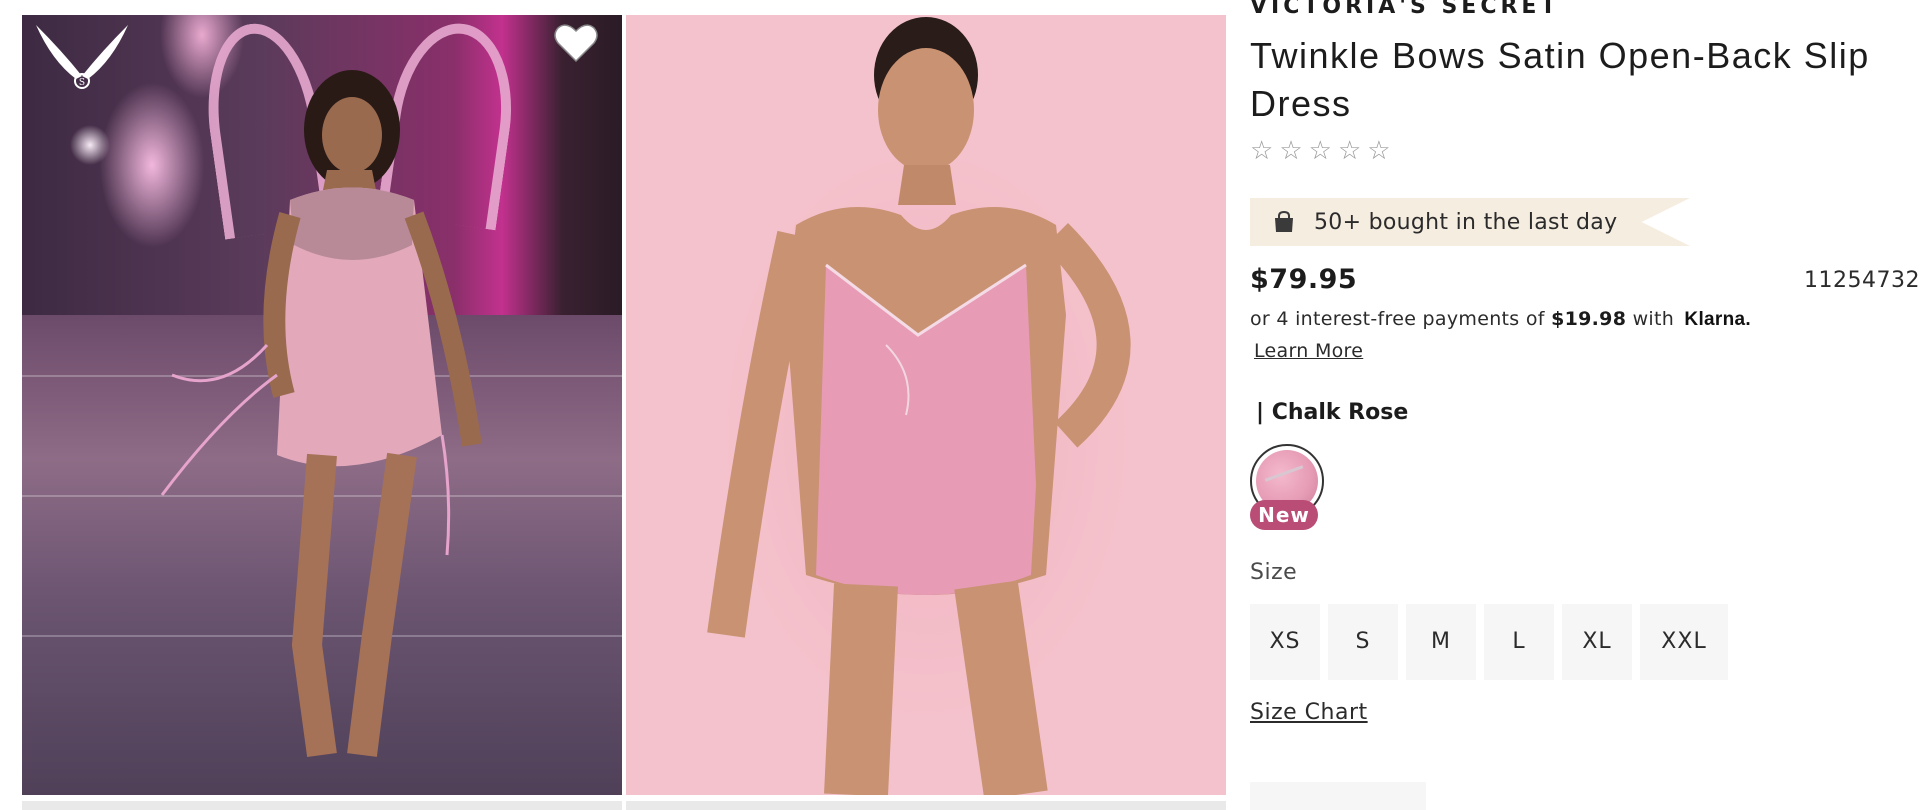  What do you see at coordinates (1284, 221) in the screenshot?
I see `shopping-bag-icon` at bounding box center [1284, 221].